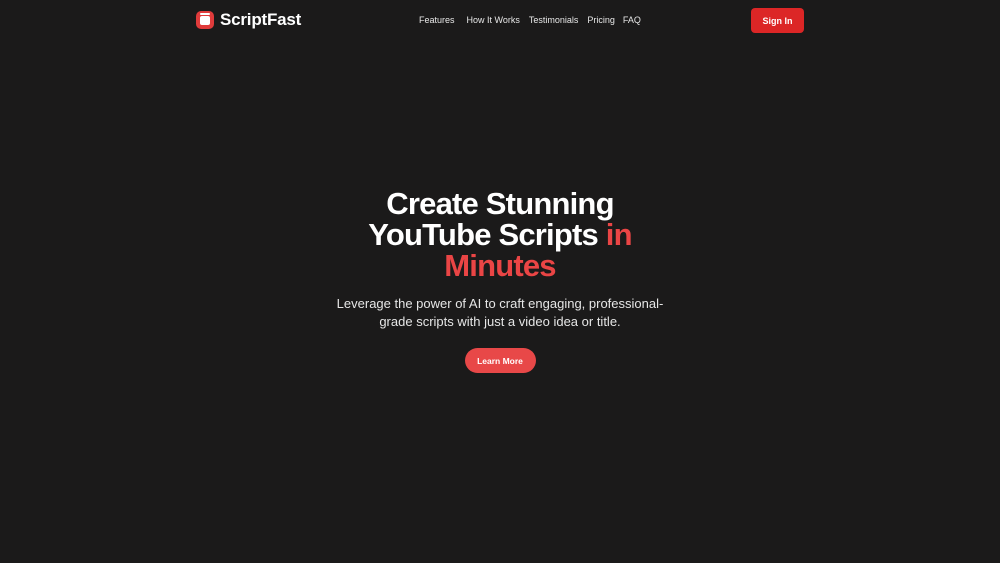 The image size is (1000, 563). What do you see at coordinates (261, 19) in the screenshot?
I see `brand-name: ScriptFast` at bounding box center [261, 19].